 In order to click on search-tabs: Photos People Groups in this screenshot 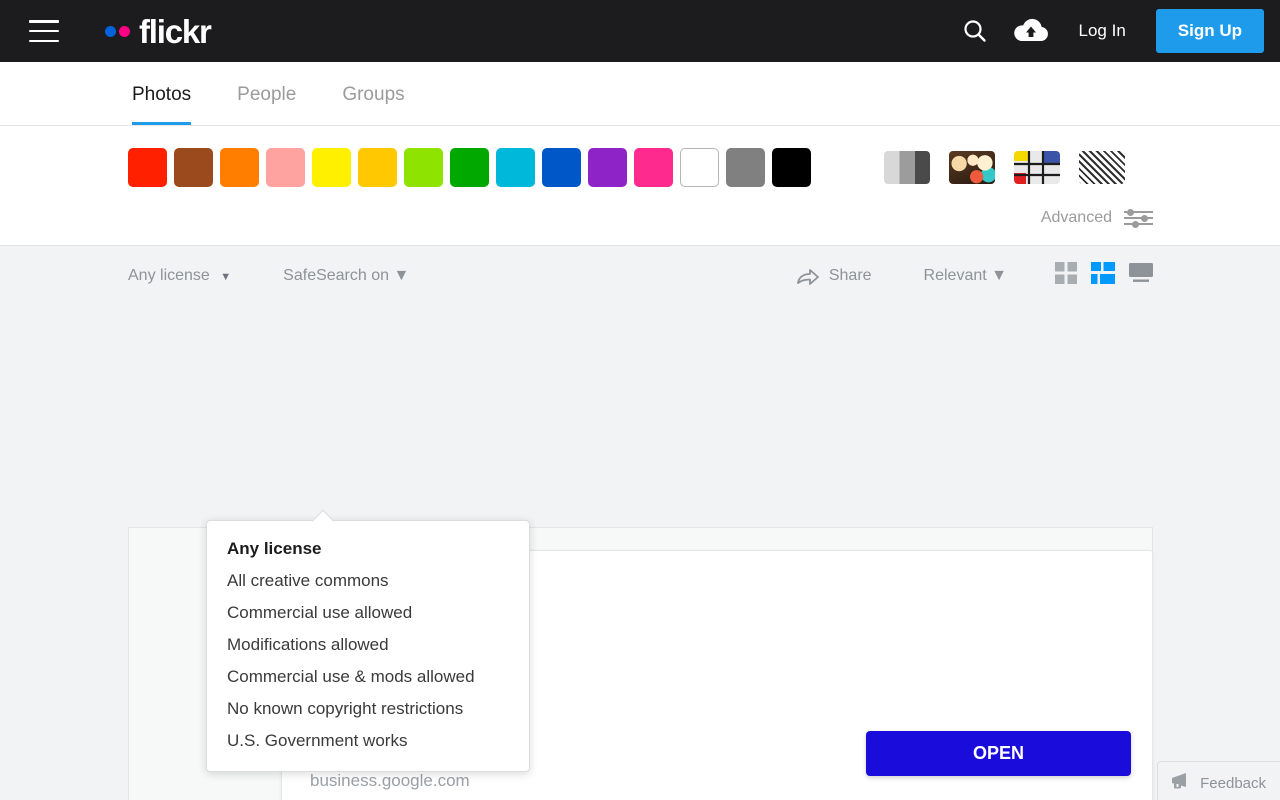, I will do `click(640, 94)`.